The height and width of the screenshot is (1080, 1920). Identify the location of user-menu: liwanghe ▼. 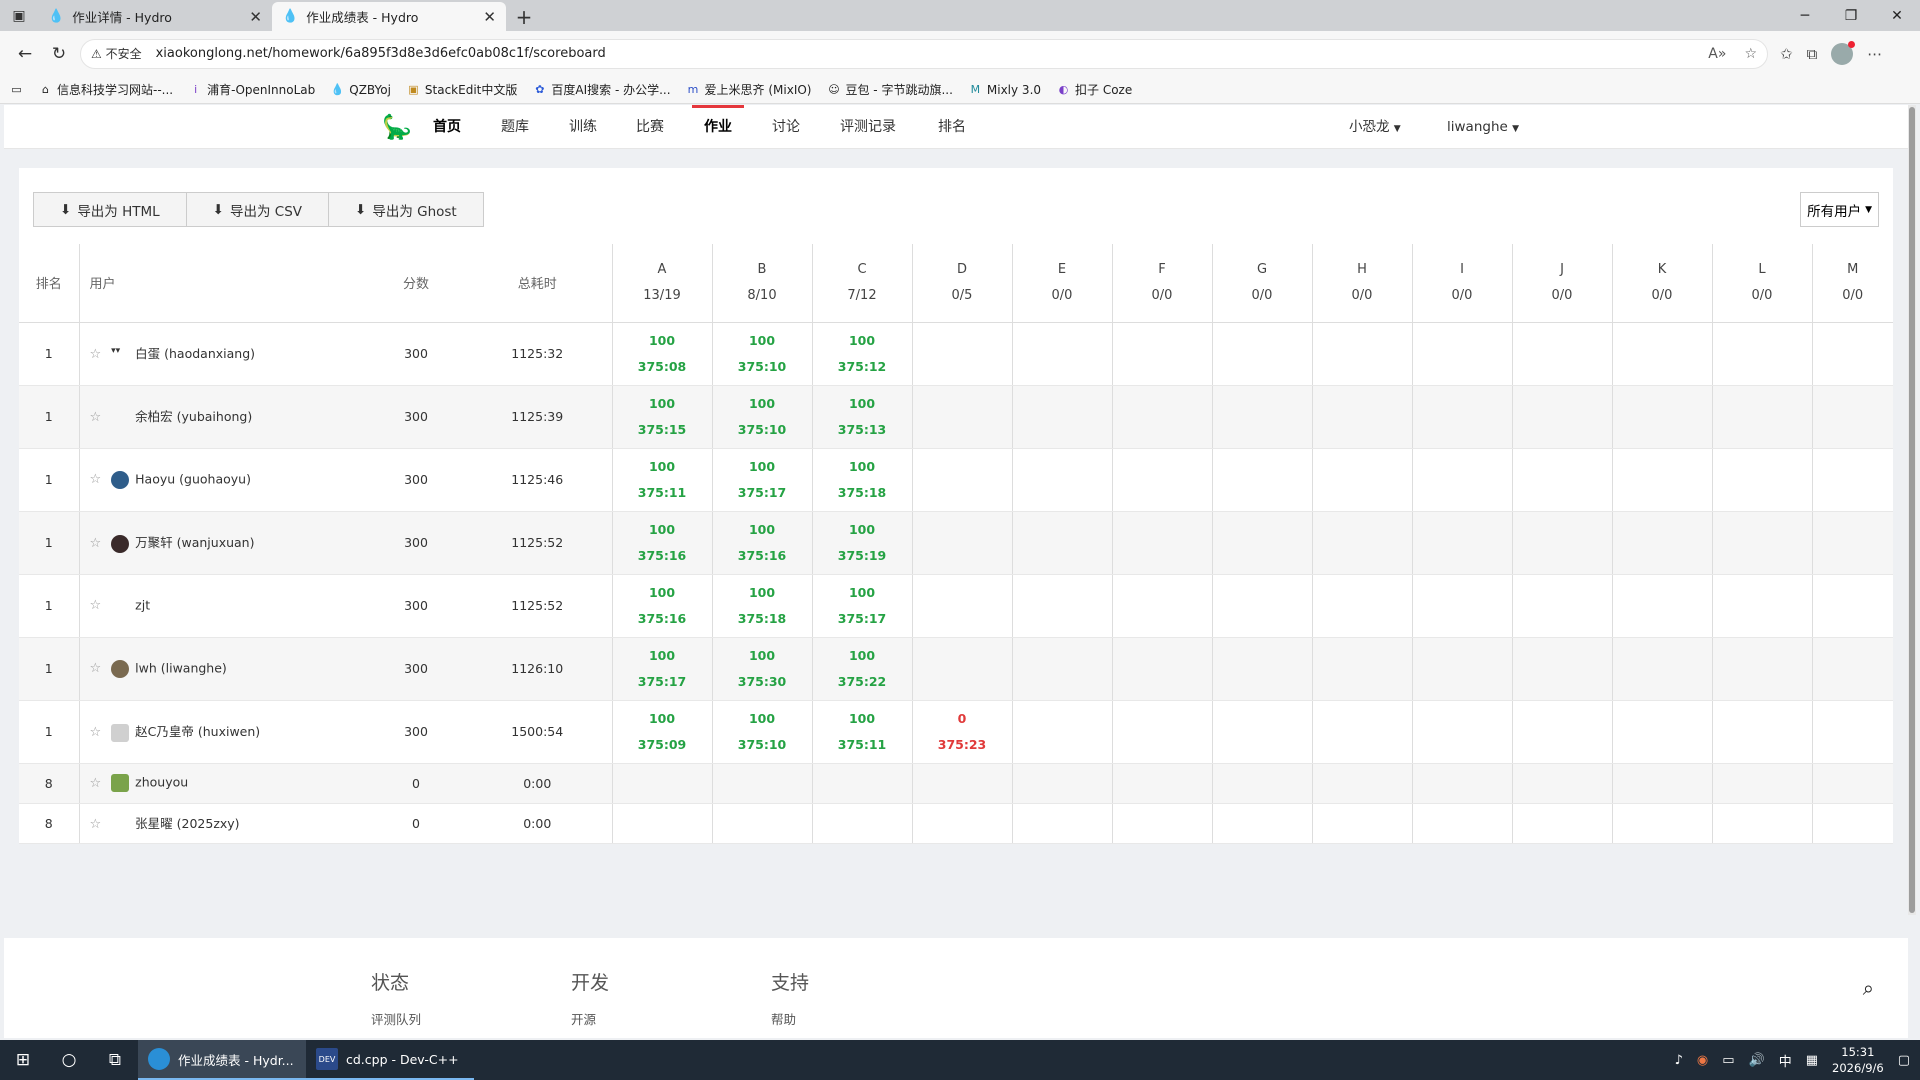
(1483, 127).